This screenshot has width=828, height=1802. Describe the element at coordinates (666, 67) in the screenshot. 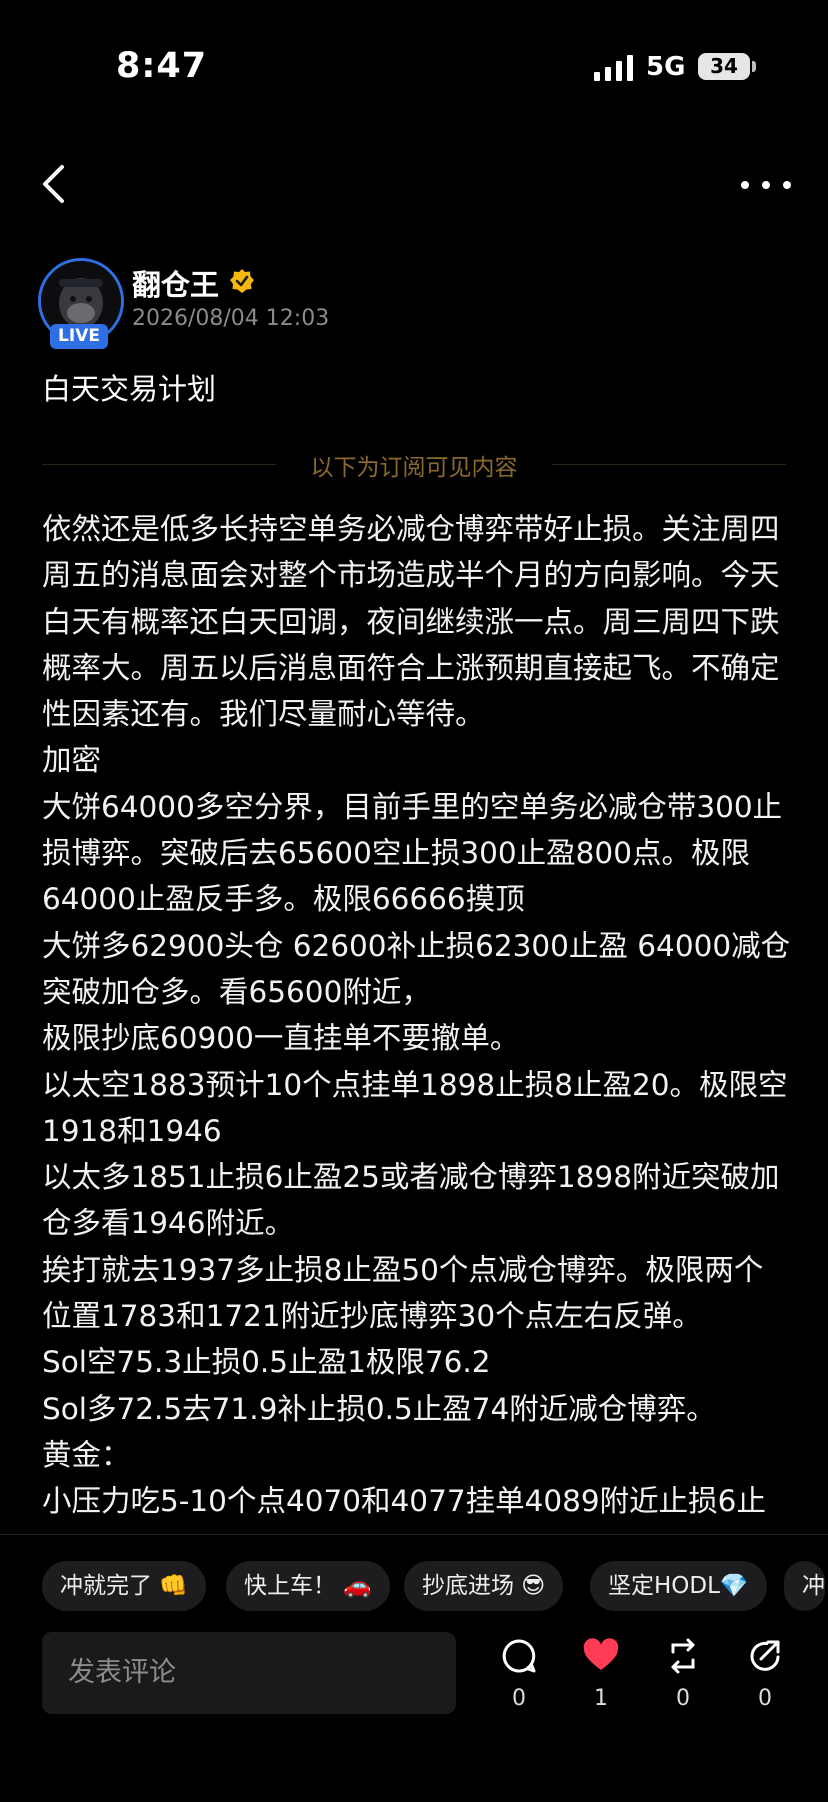

I see `network-type: 5G` at that location.